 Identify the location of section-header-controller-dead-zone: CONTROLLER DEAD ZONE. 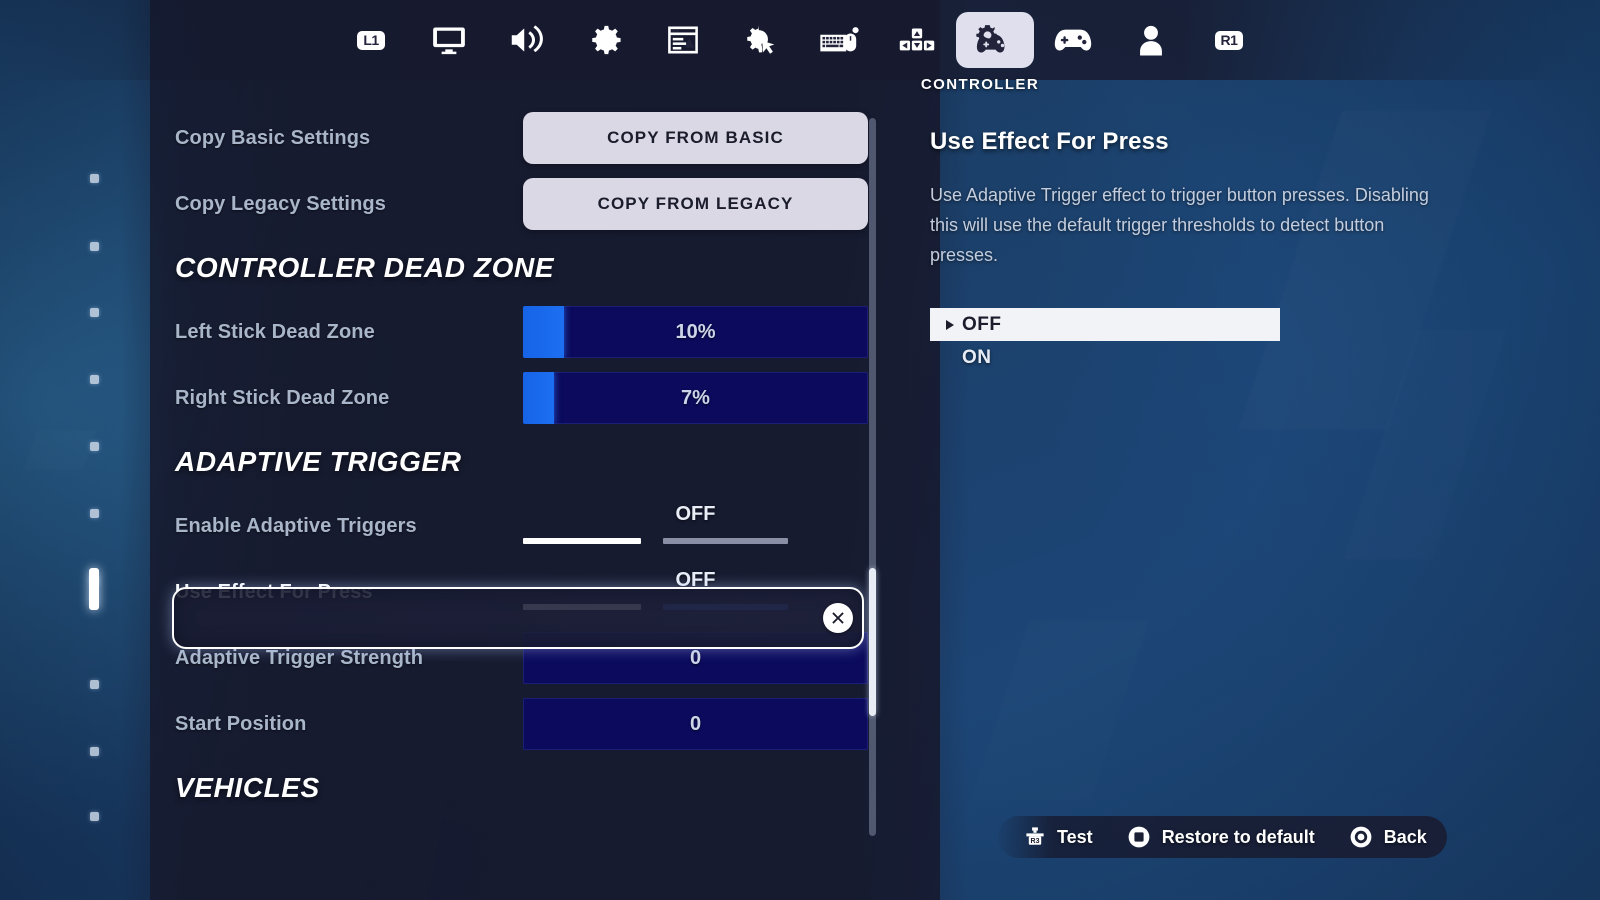
(365, 267).